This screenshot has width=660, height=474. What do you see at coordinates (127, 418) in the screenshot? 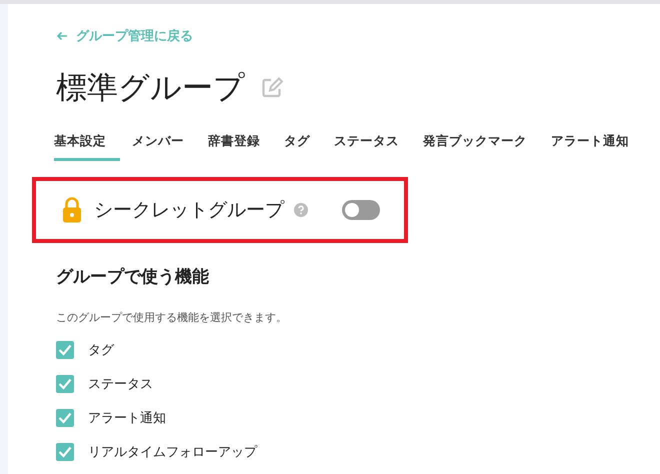
I see `checkbox-label: アラート通知` at bounding box center [127, 418].